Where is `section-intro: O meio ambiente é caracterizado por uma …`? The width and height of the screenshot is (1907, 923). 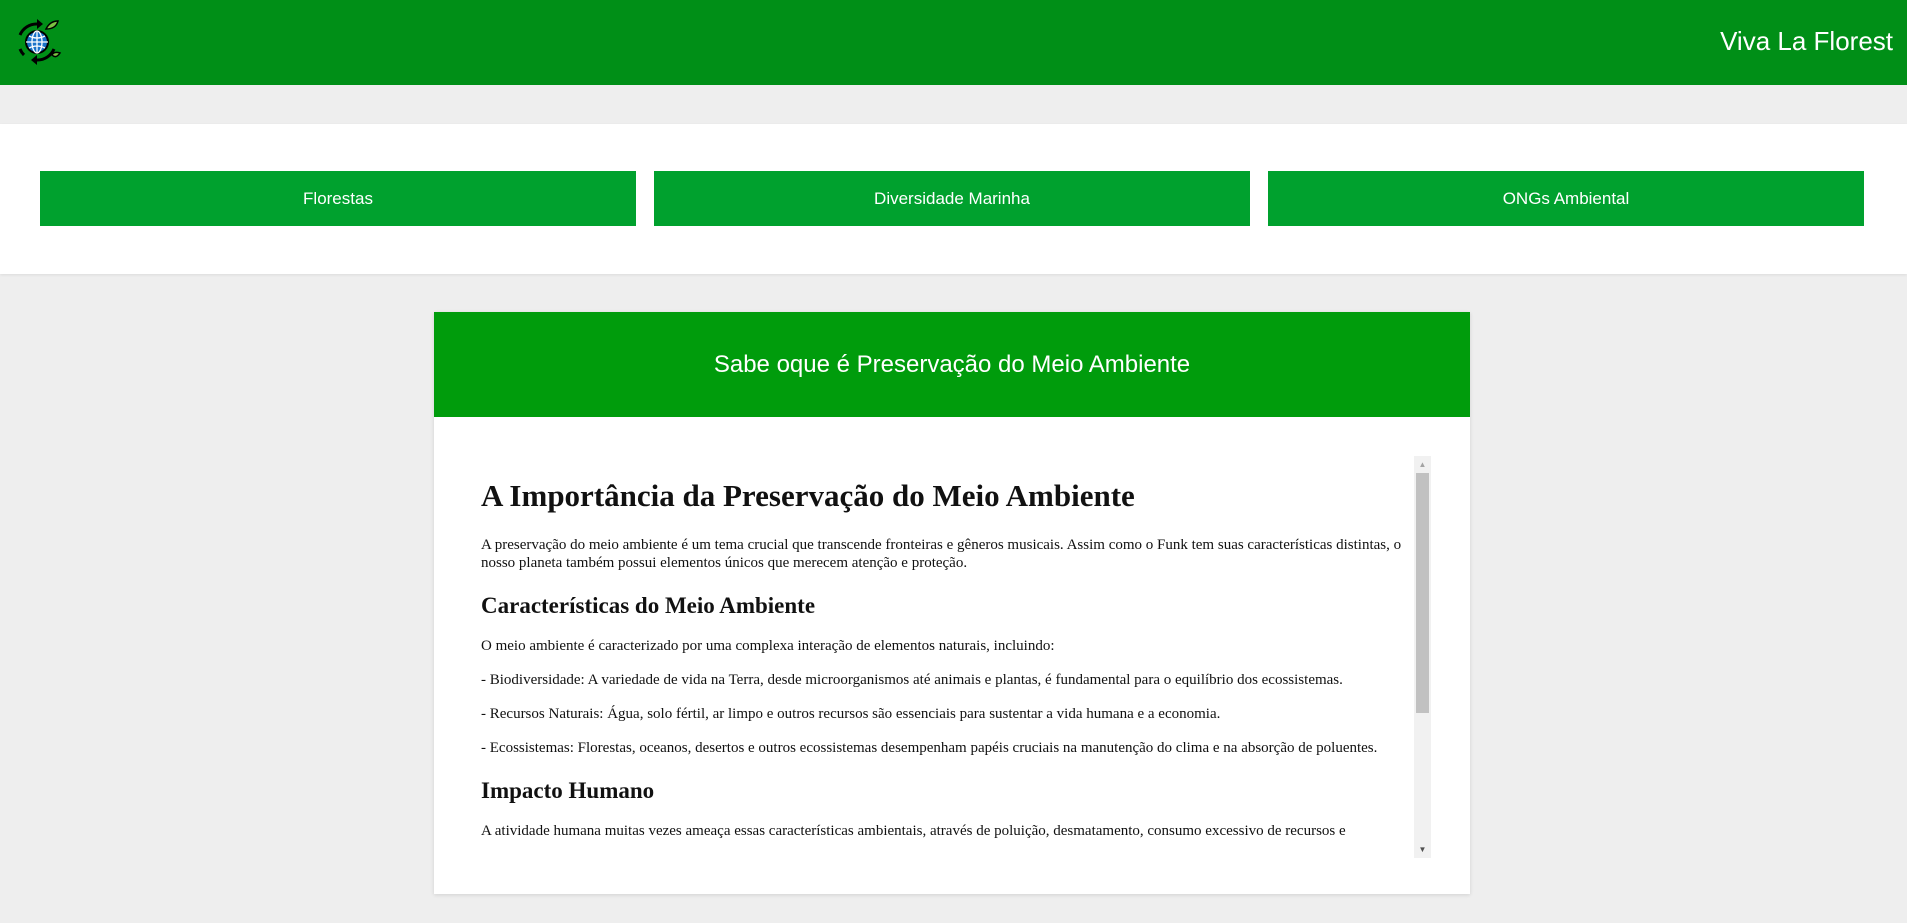
section-intro: O meio ambiente é caracterizado por uma … is located at coordinates (768, 646).